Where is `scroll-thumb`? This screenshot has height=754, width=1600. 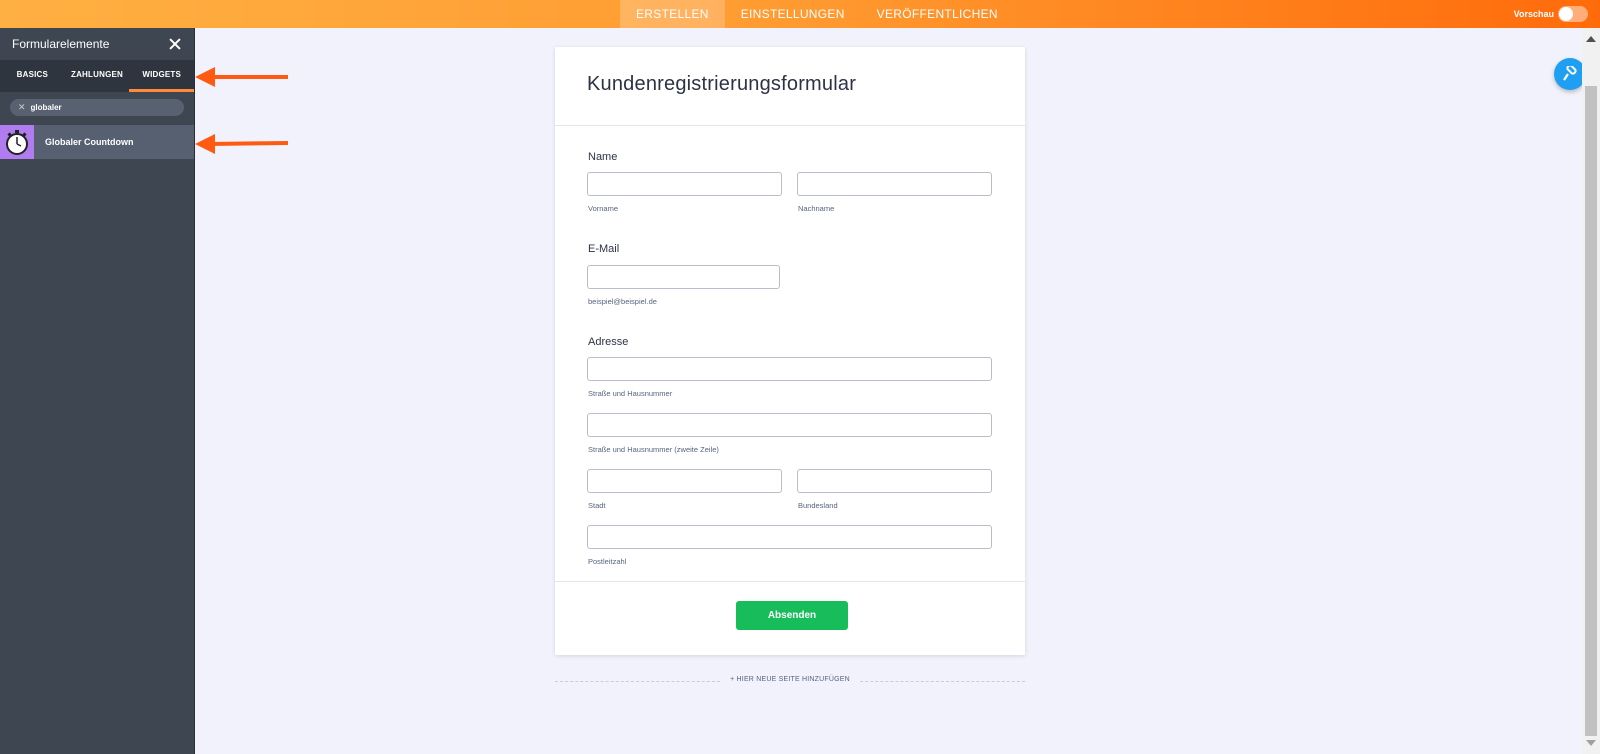
scroll-thumb is located at coordinates (1591, 411).